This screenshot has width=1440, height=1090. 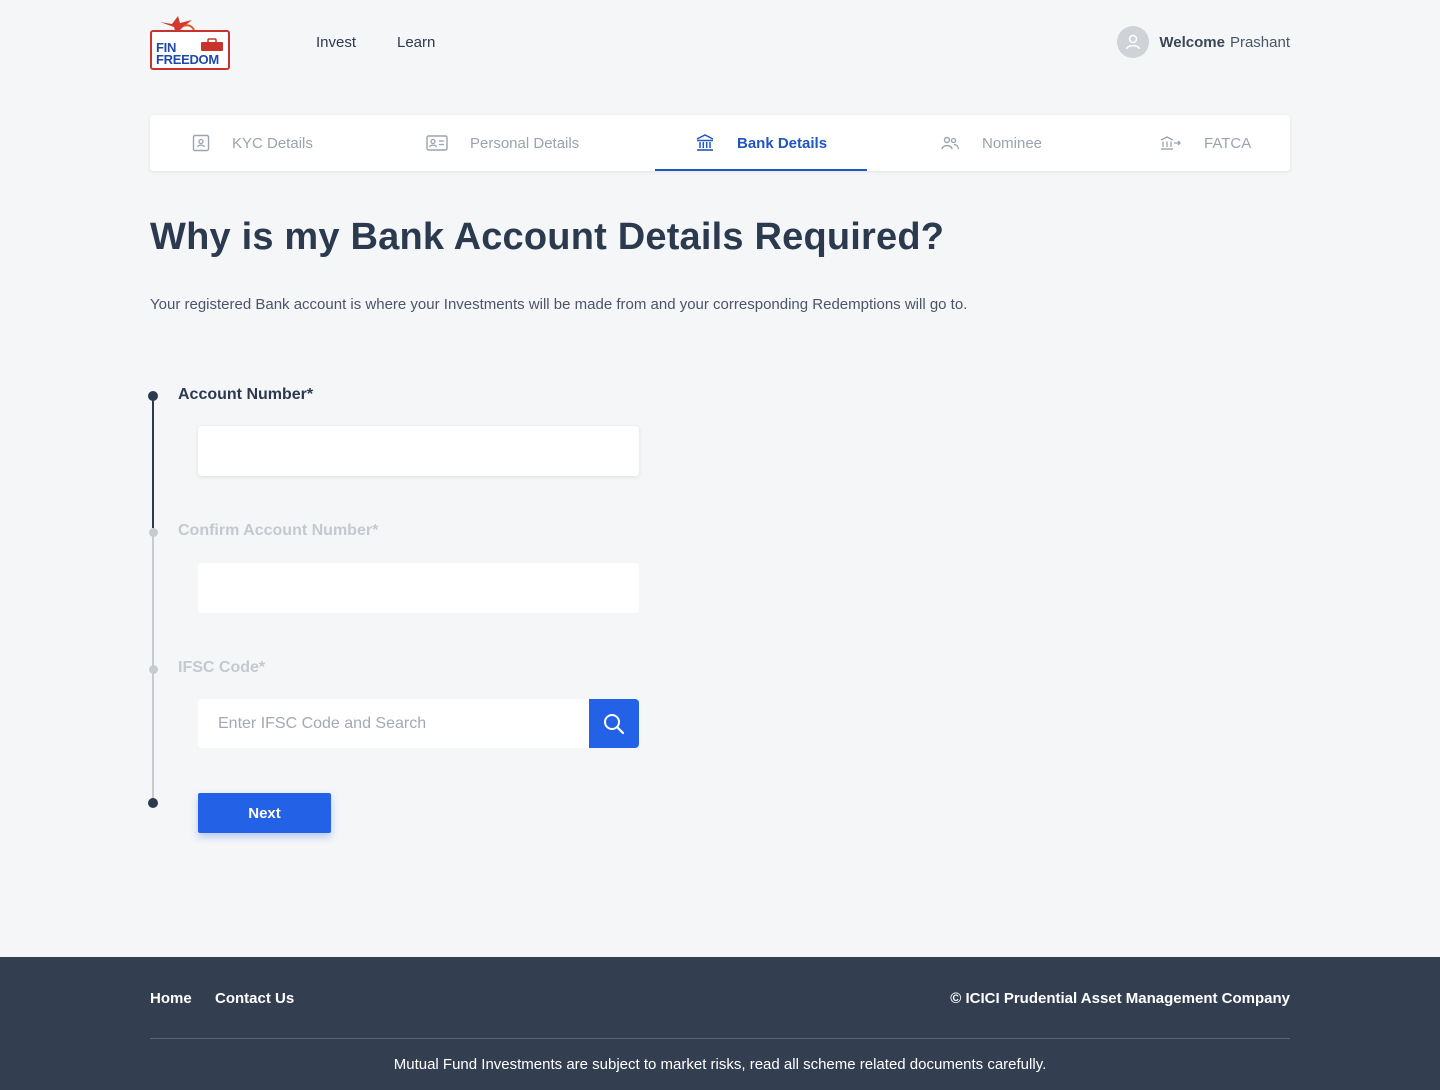 What do you see at coordinates (418, 588) in the screenshot?
I see `confirm-account-number-field` at bounding box center [418, 588].